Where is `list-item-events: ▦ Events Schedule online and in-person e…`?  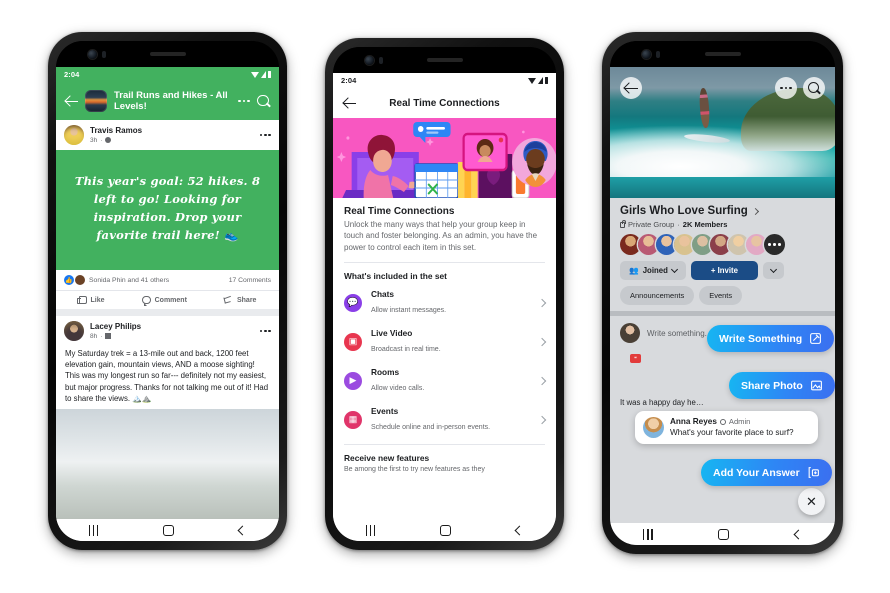
list-item-events: ▦ Events Schedule online and in-person e… is located at coordinates (445, 419).